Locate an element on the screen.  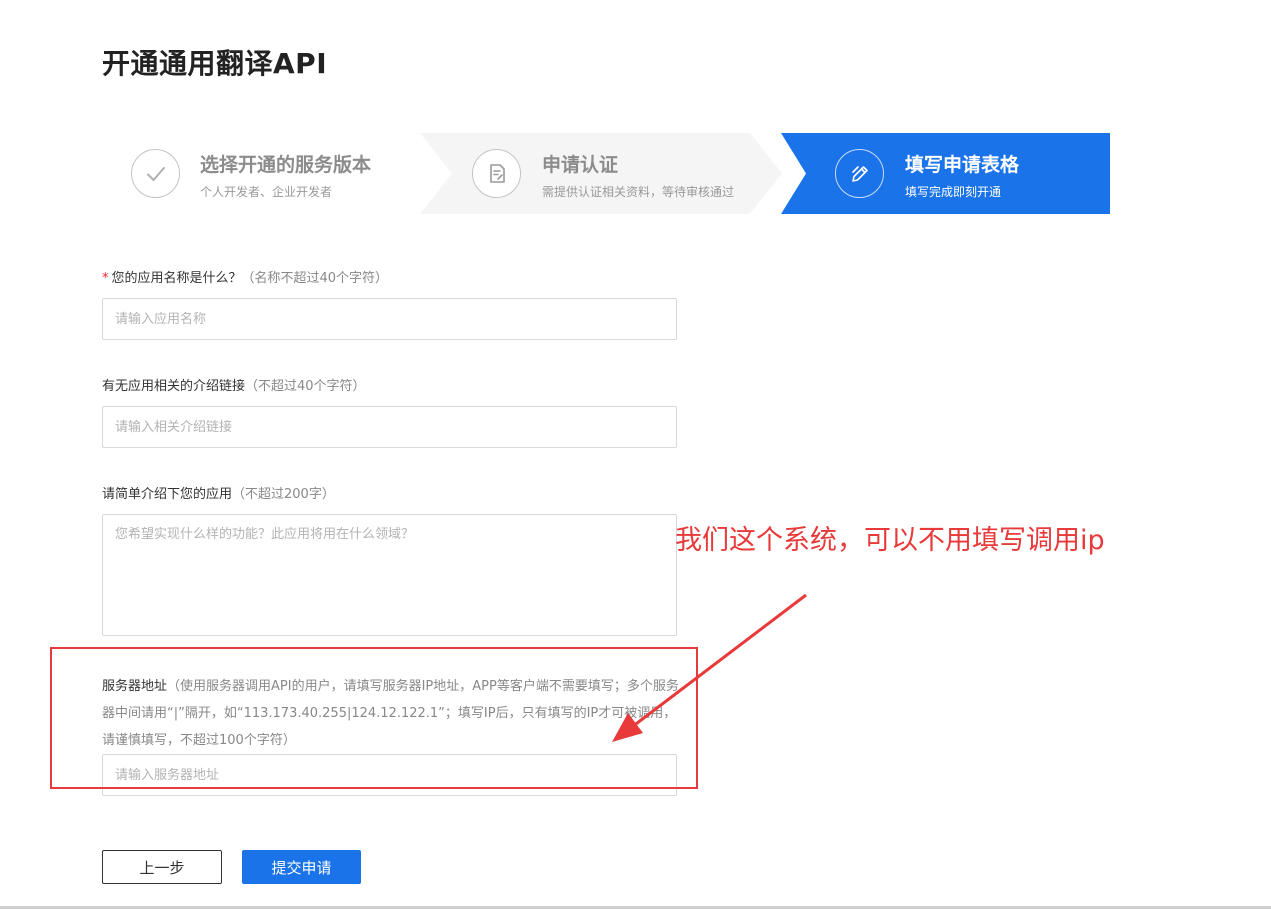
app-desc-label: 请简单介绍下您的应用（不超过200字） is located at coordinates (218, 492).